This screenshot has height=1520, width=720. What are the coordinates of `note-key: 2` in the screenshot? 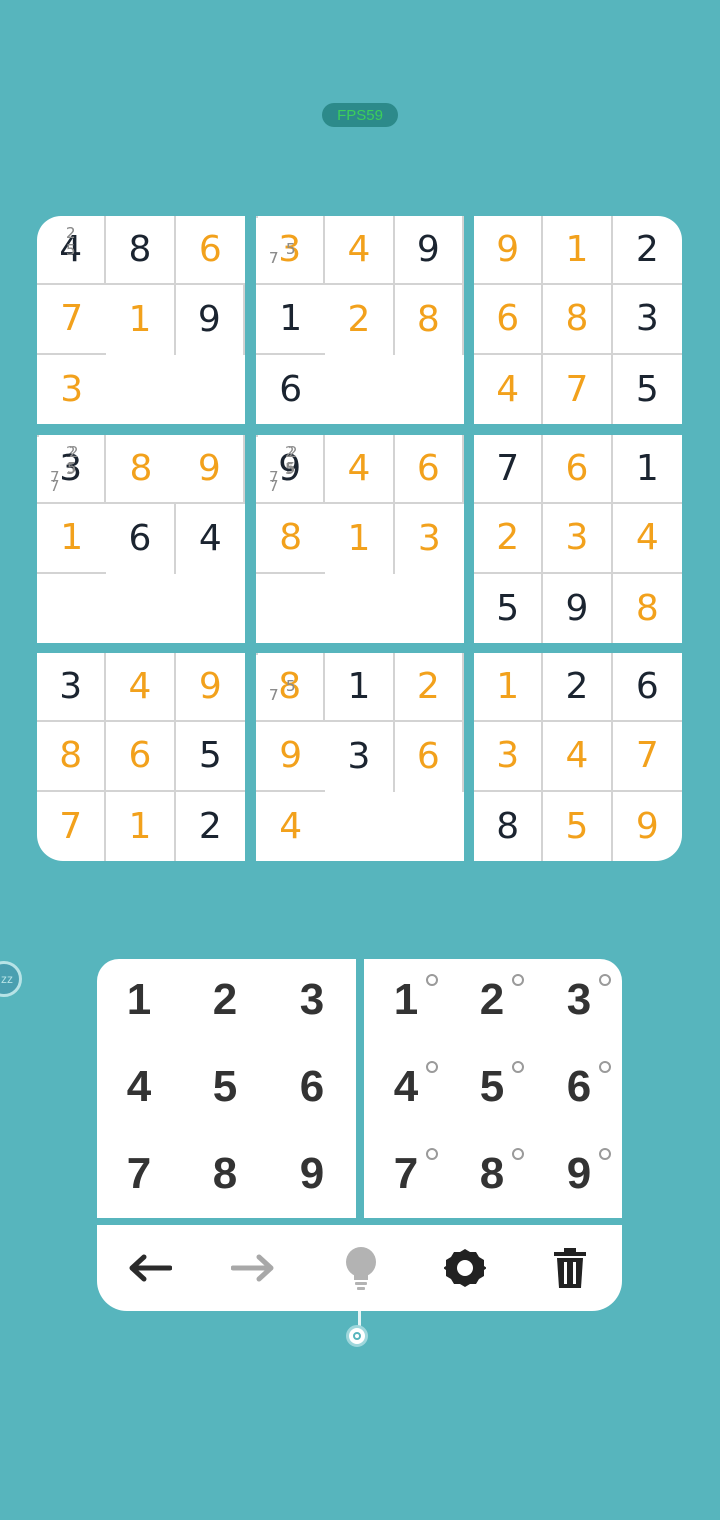 It's located at (492, 1000).